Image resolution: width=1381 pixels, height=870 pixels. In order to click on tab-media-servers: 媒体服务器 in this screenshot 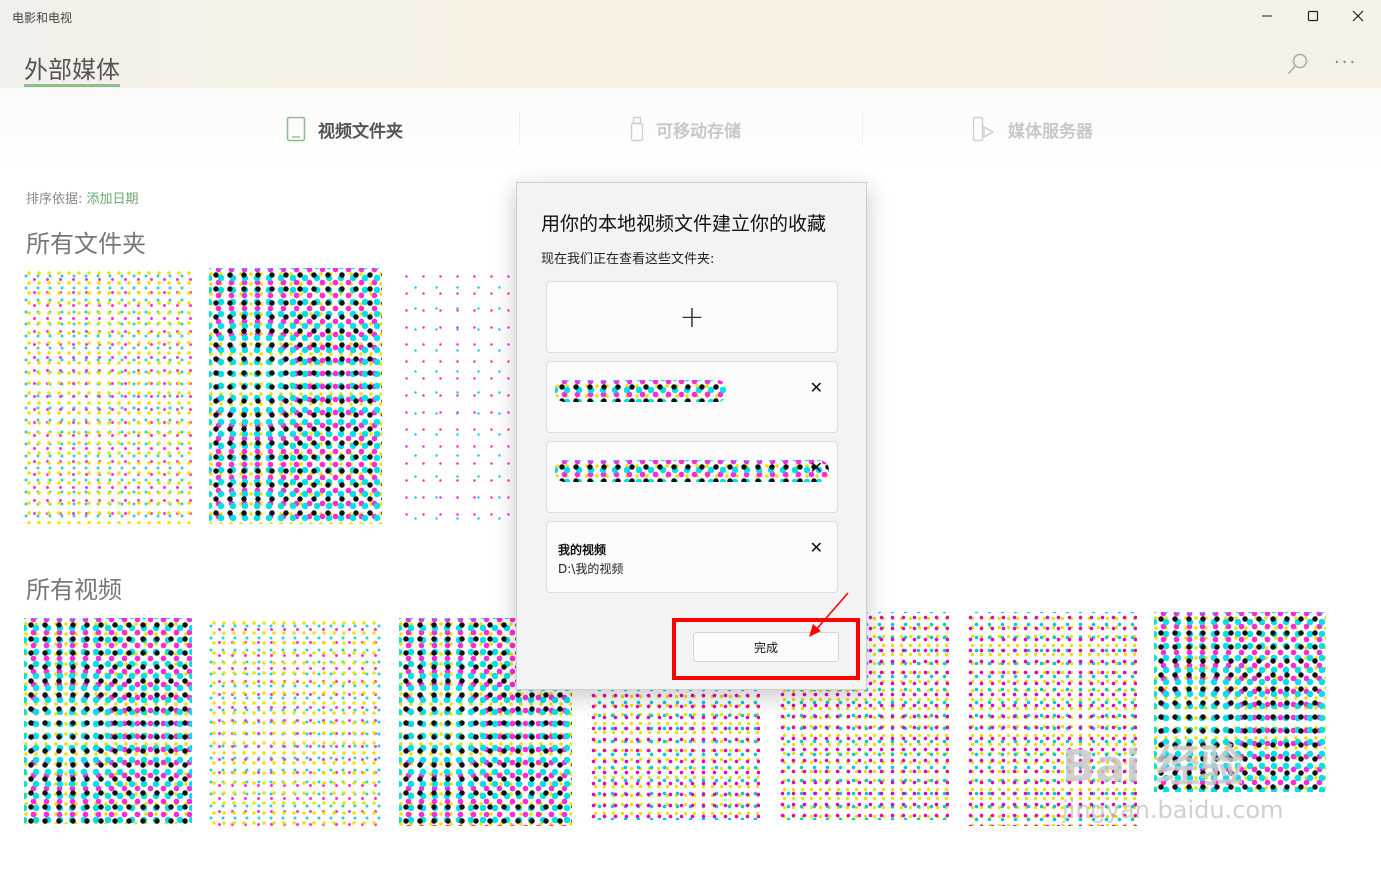, I will do `click(1032, 129)`.